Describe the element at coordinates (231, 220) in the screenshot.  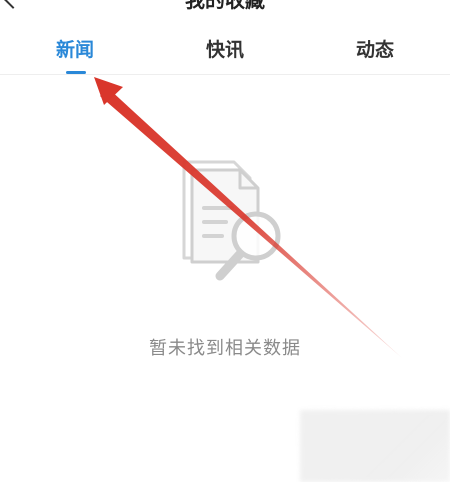
I see `document-search-icon` at that location.